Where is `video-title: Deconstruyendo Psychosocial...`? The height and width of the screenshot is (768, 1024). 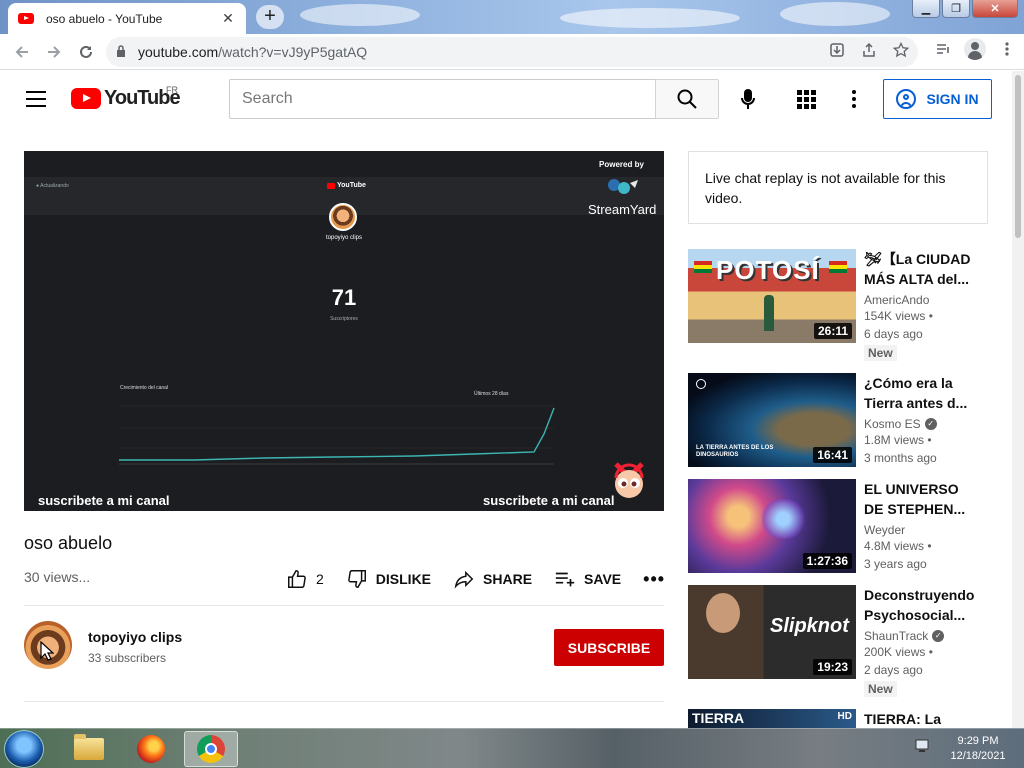 video-title: Deconstruyendo Psychosocial... is located at coordinates (919, 605).